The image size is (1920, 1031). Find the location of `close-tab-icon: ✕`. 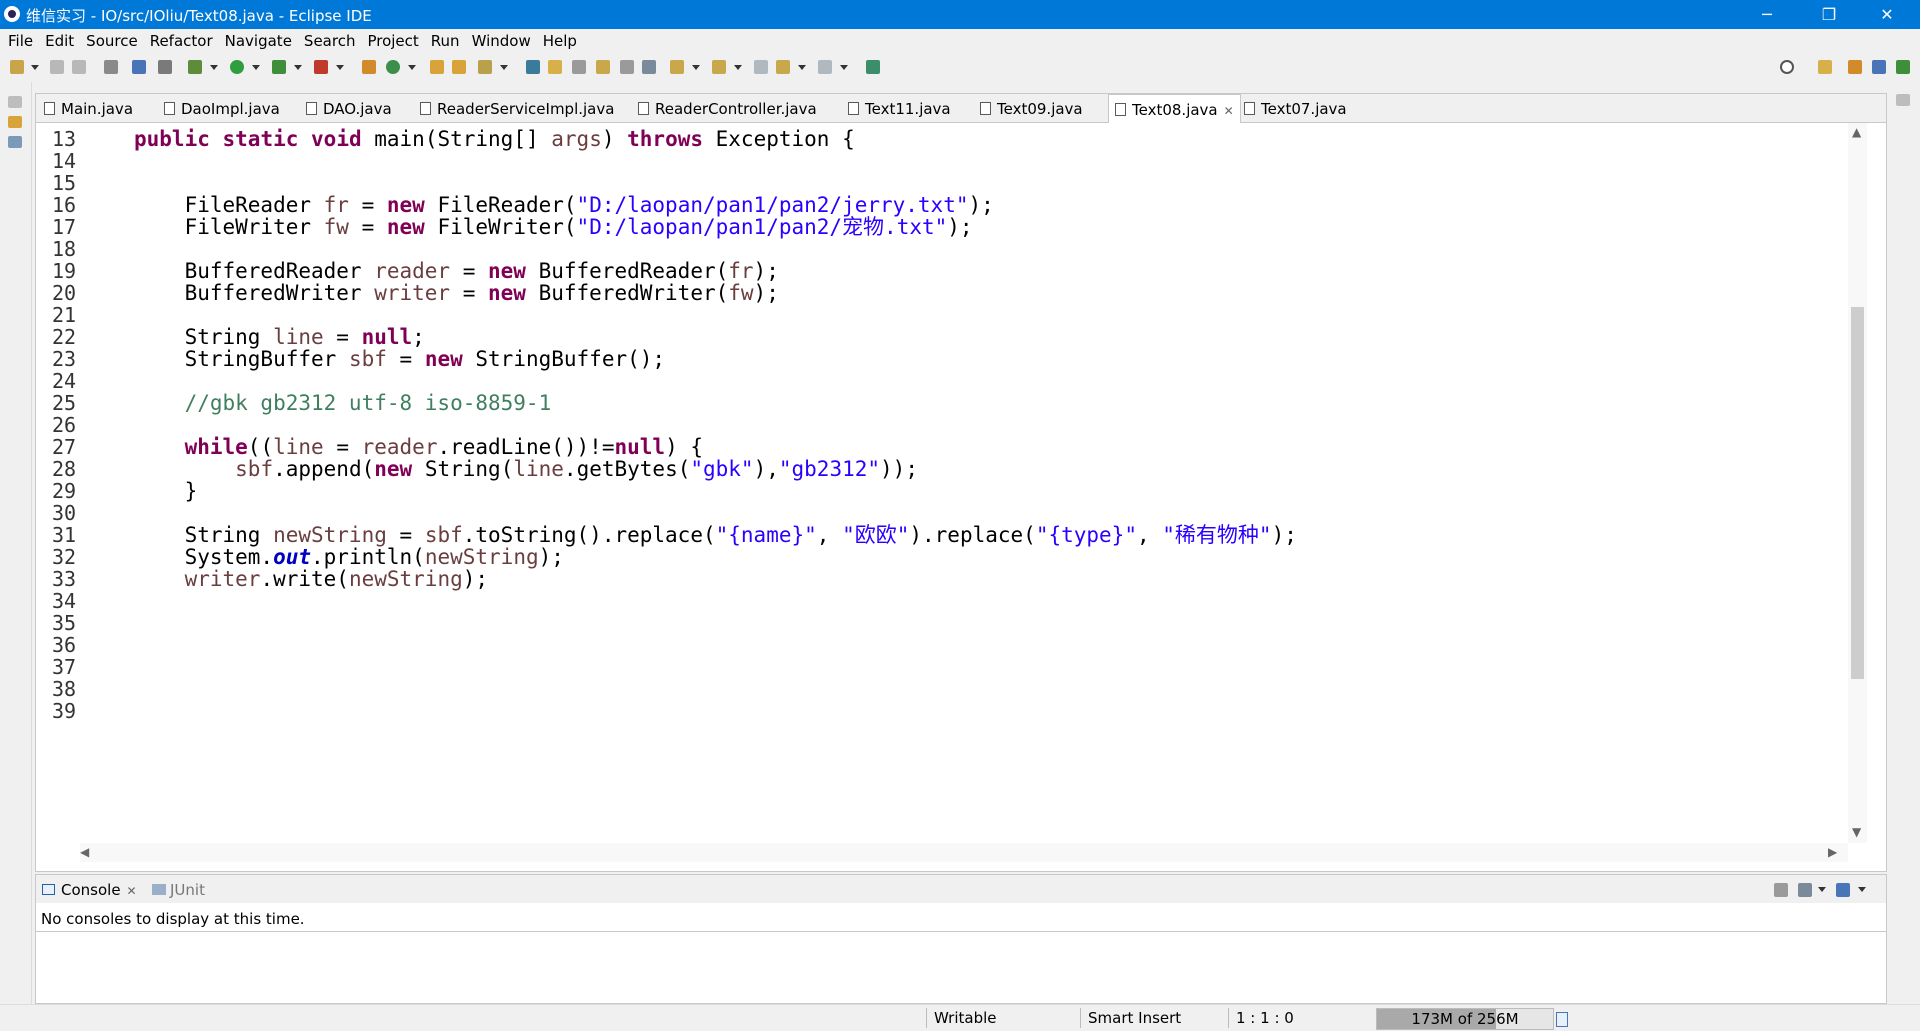

close-tab-icon: ✕ is located at coordinates (1229, 111).